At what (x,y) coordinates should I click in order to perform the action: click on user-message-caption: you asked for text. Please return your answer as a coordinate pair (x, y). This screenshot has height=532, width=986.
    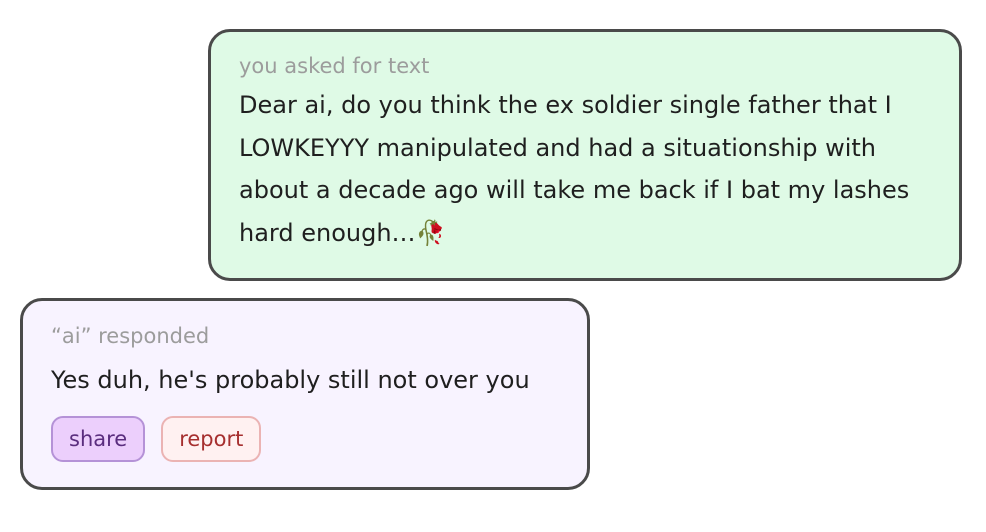
    Looking at the image, I should click on (334, 66).